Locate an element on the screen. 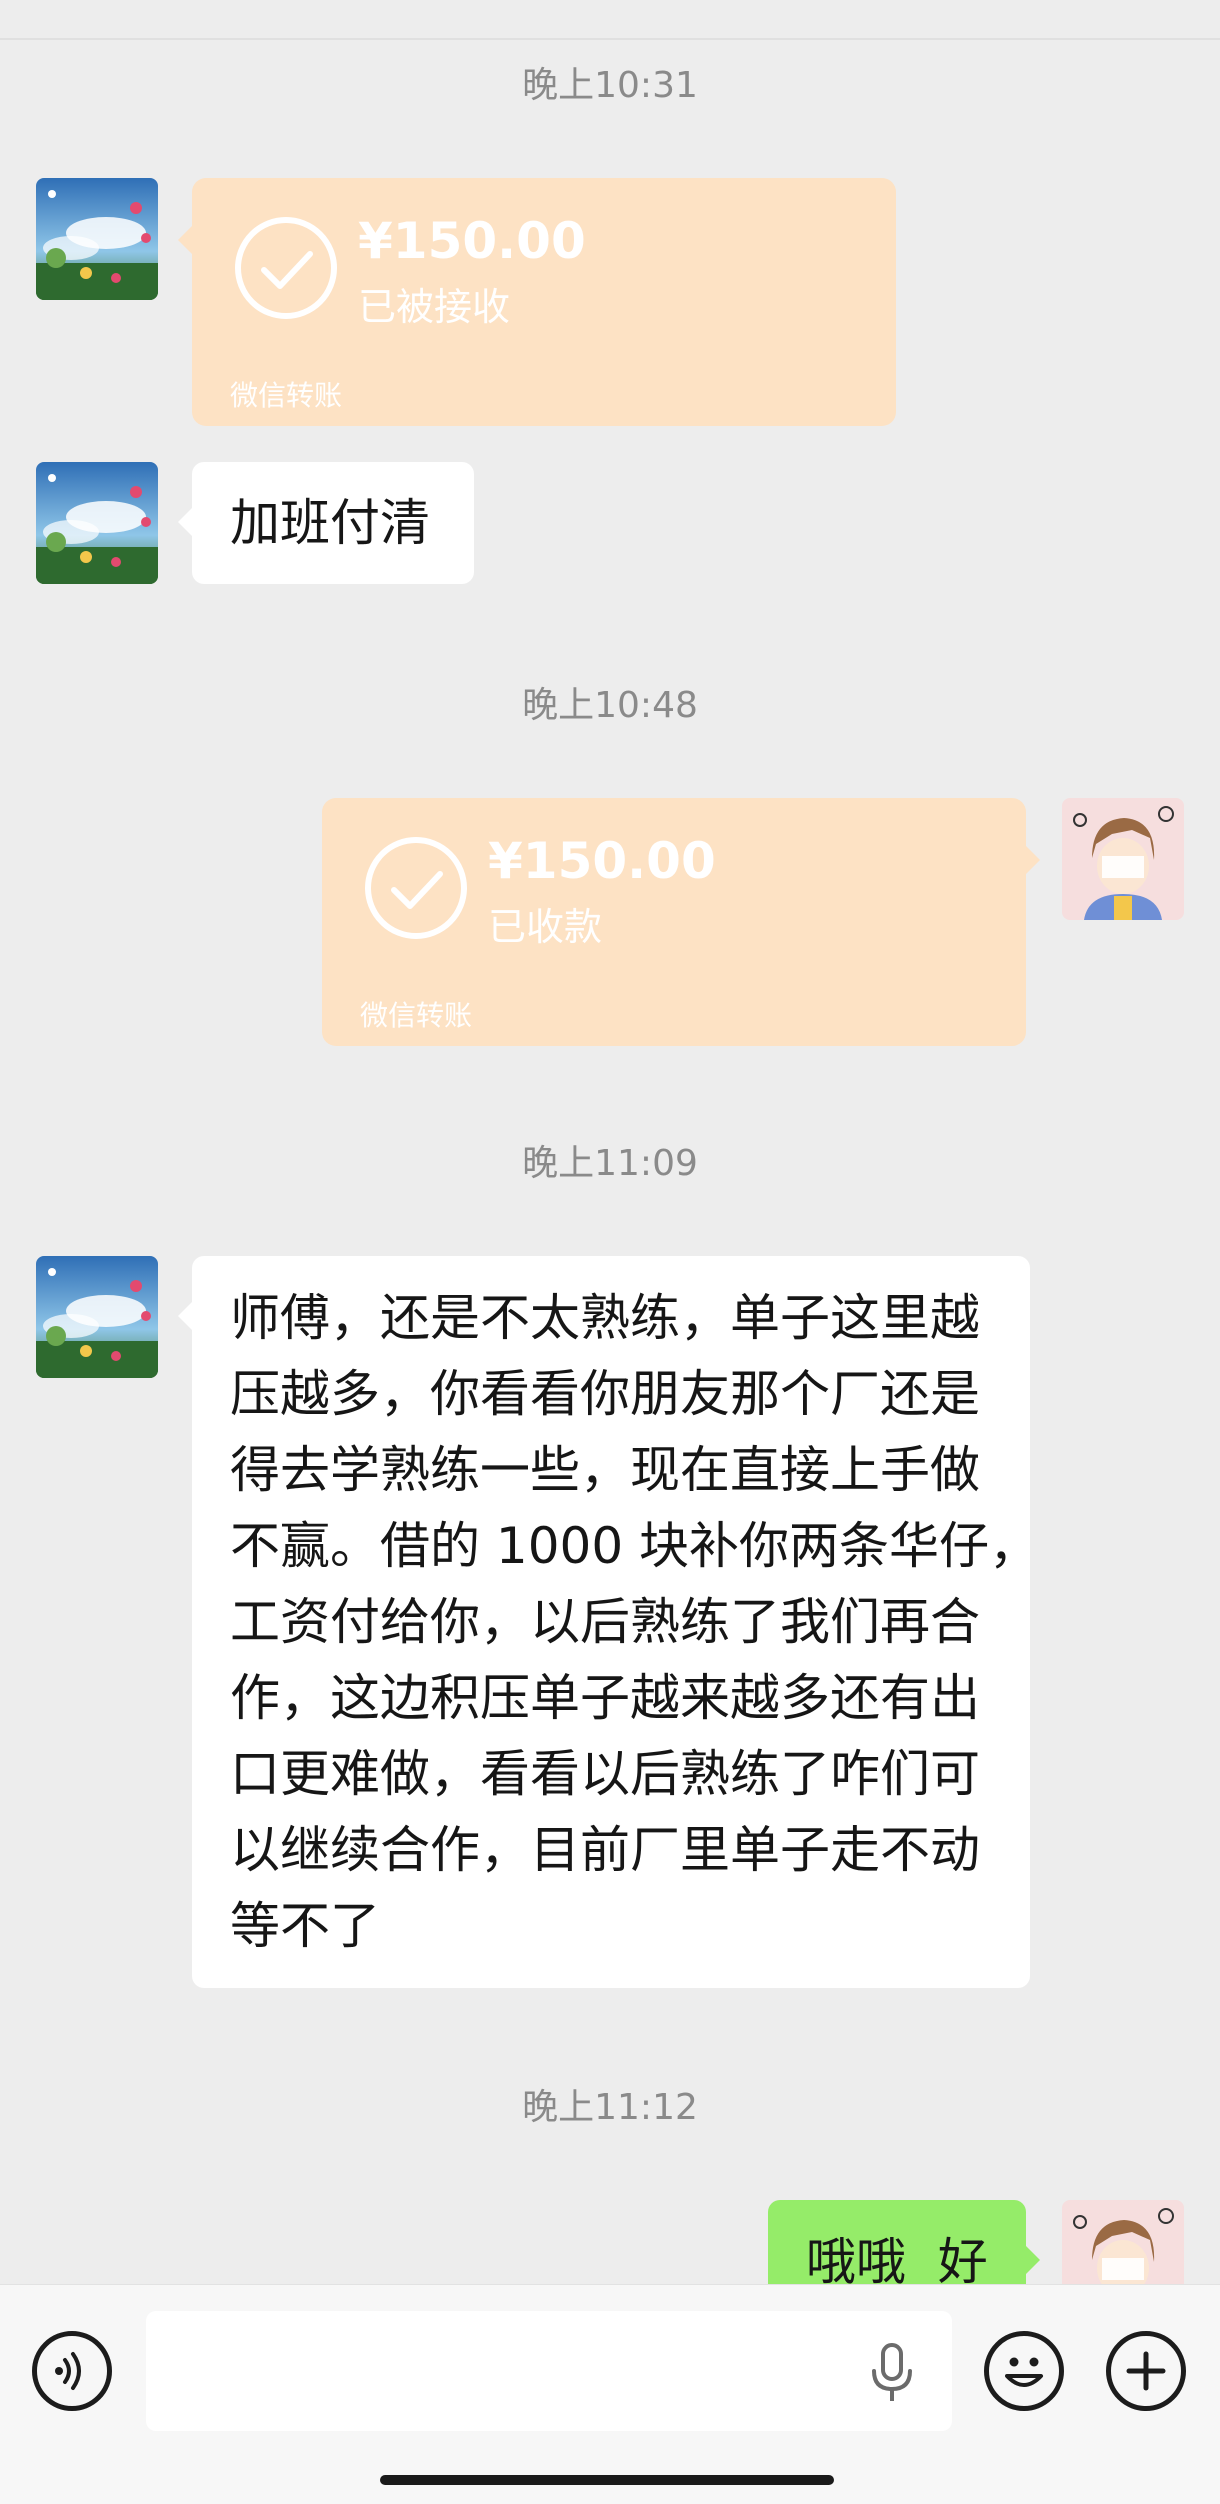 The width and height of the screenshot is (1220, 2504). home-indicator is located at coordinates (607, 2480).